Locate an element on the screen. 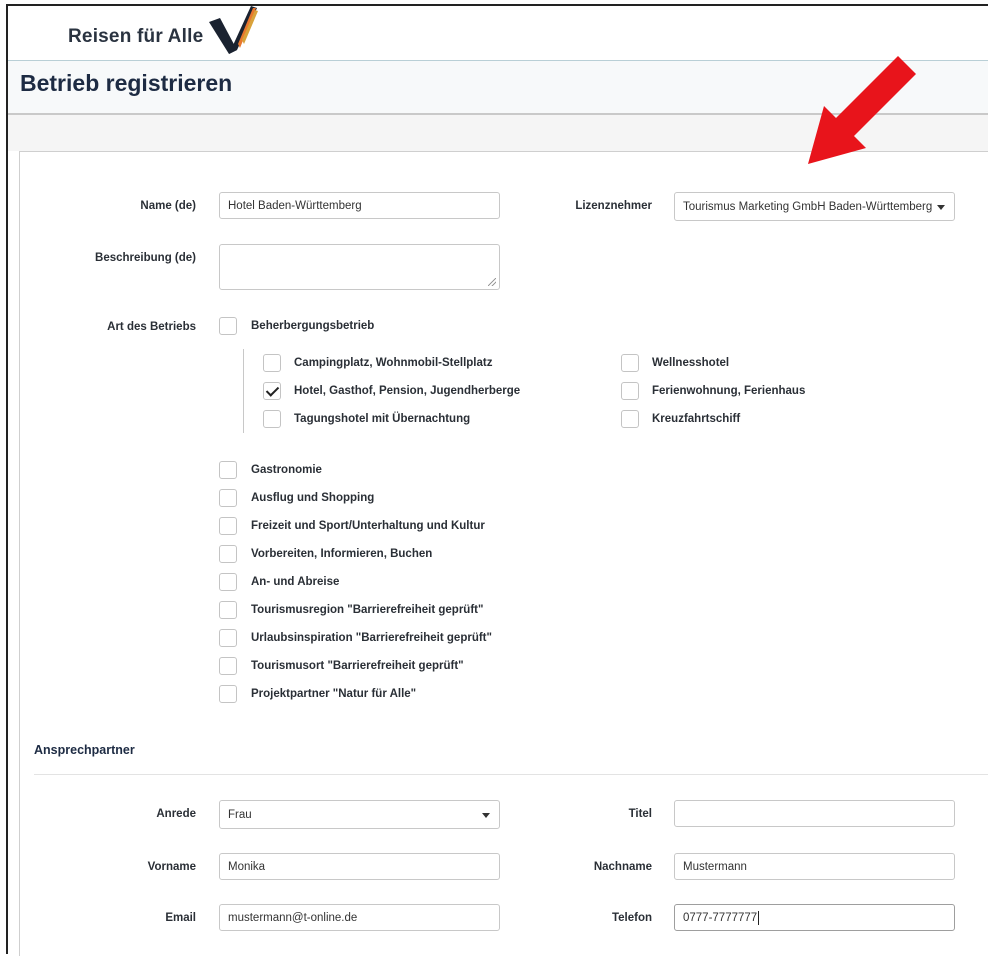  vorname-input: Monika is located at coordinates (359, 866).